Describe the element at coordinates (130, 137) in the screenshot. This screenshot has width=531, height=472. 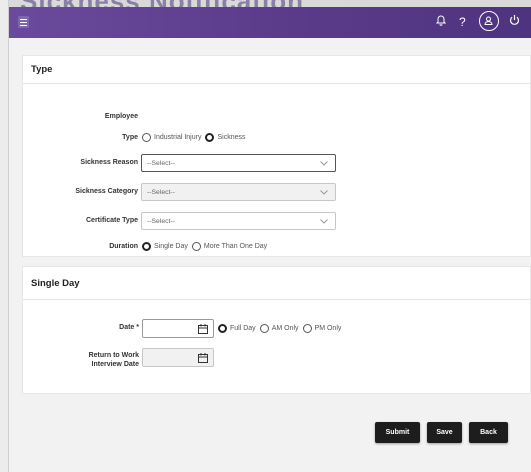
I see `type-label: Type` at that location.